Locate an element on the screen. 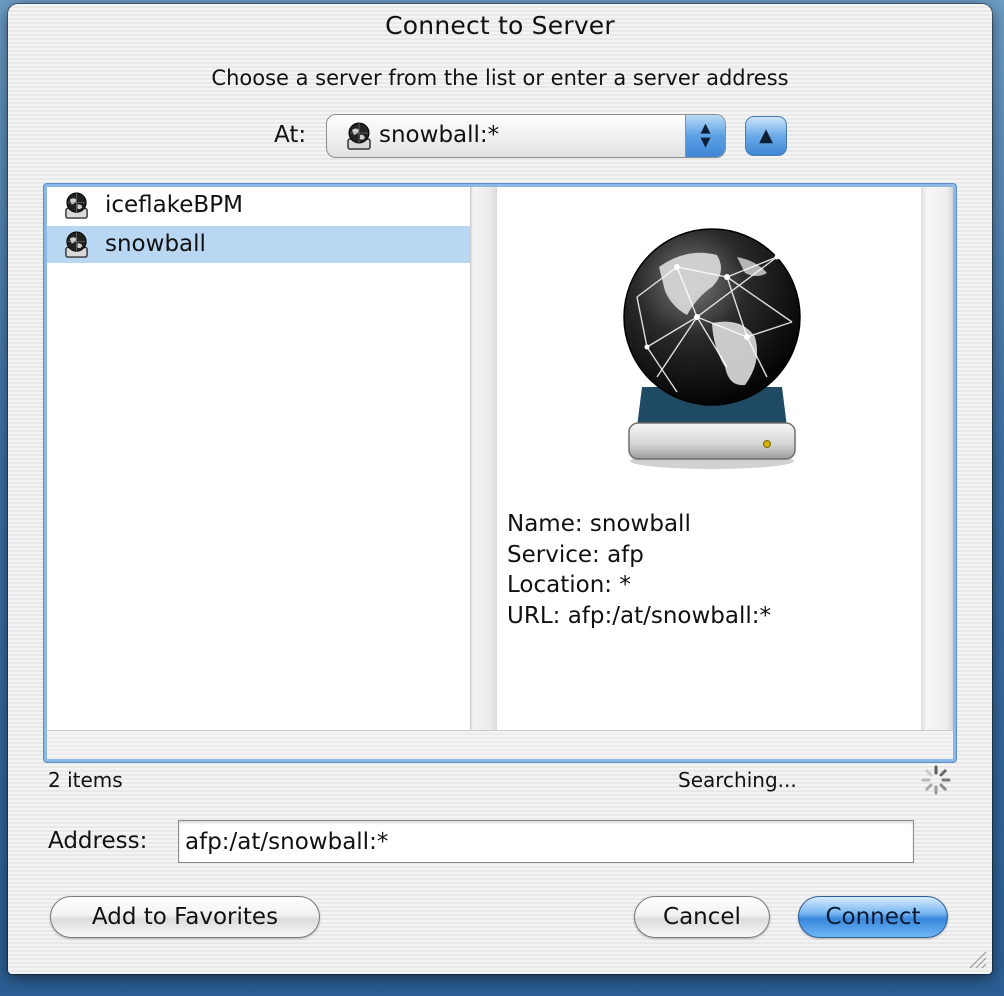 The height and width of the screenshot is (996, 1004). popup-arrows-icon: ▲ ▼ is located at coordinates (705, 136).